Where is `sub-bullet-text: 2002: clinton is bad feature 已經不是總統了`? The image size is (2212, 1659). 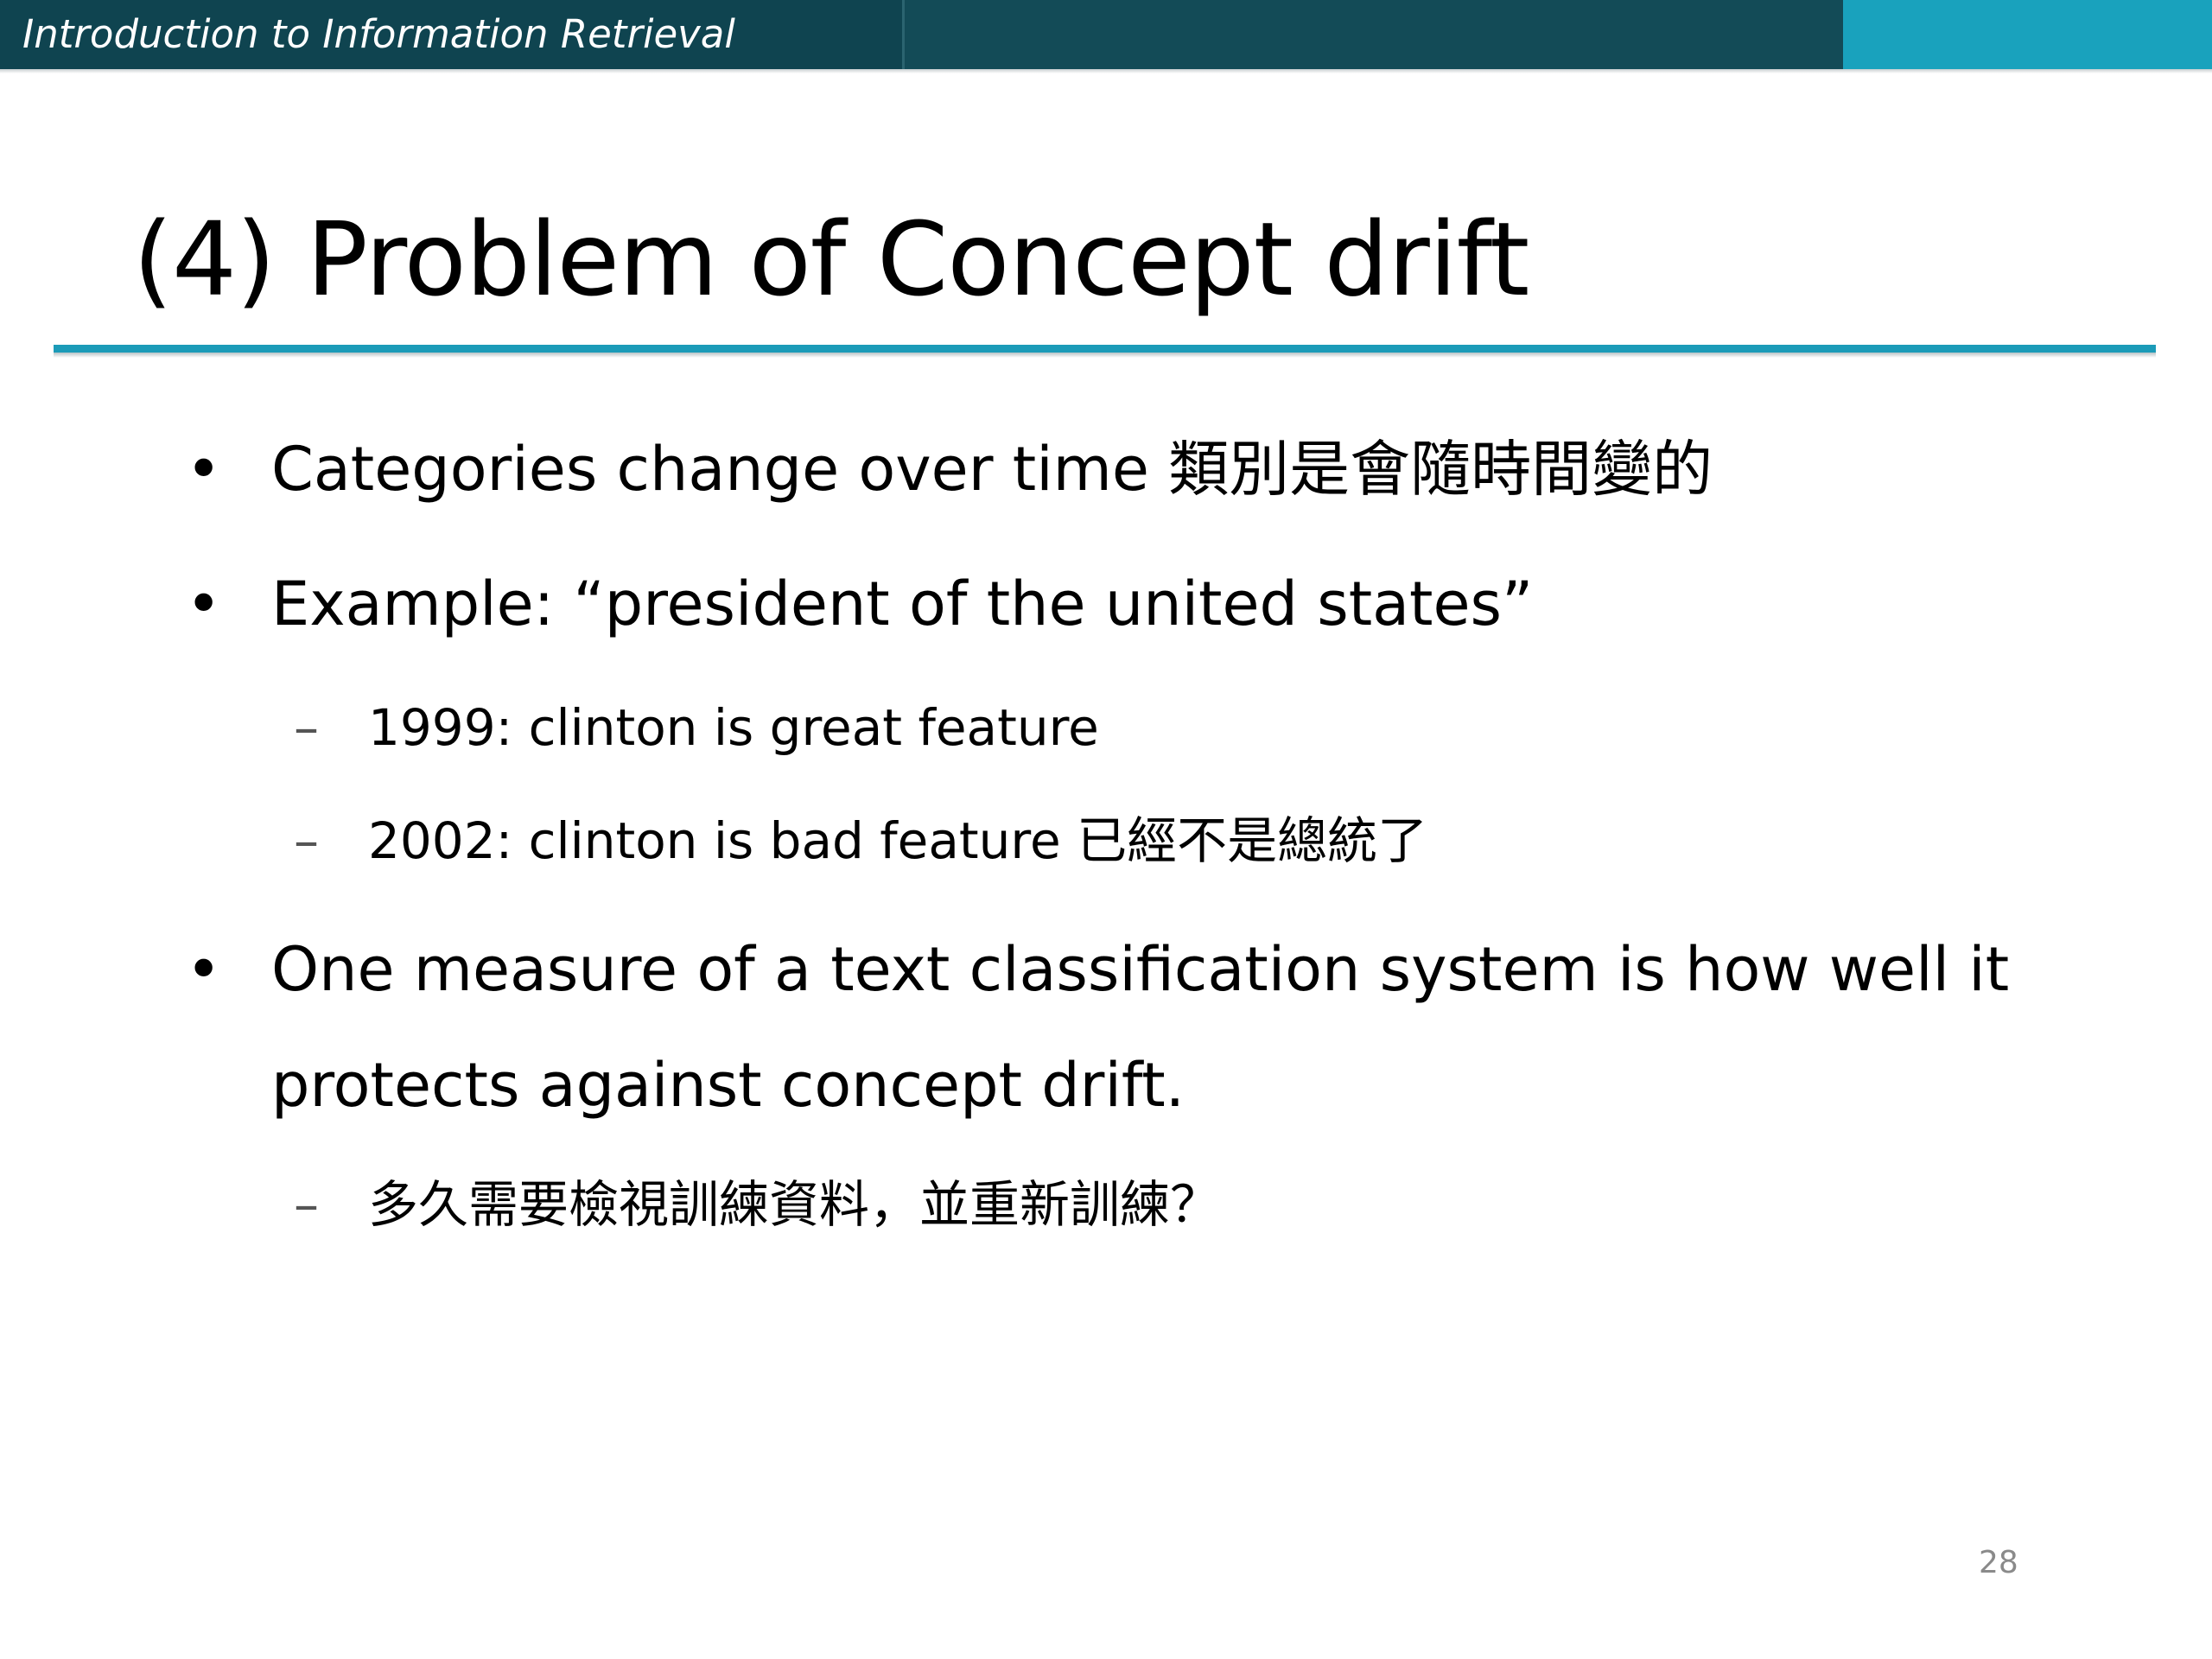 sub-bullet-text: 2002: clinton is bad feature 已經不是總統了 is located at coordinates (898, 840).